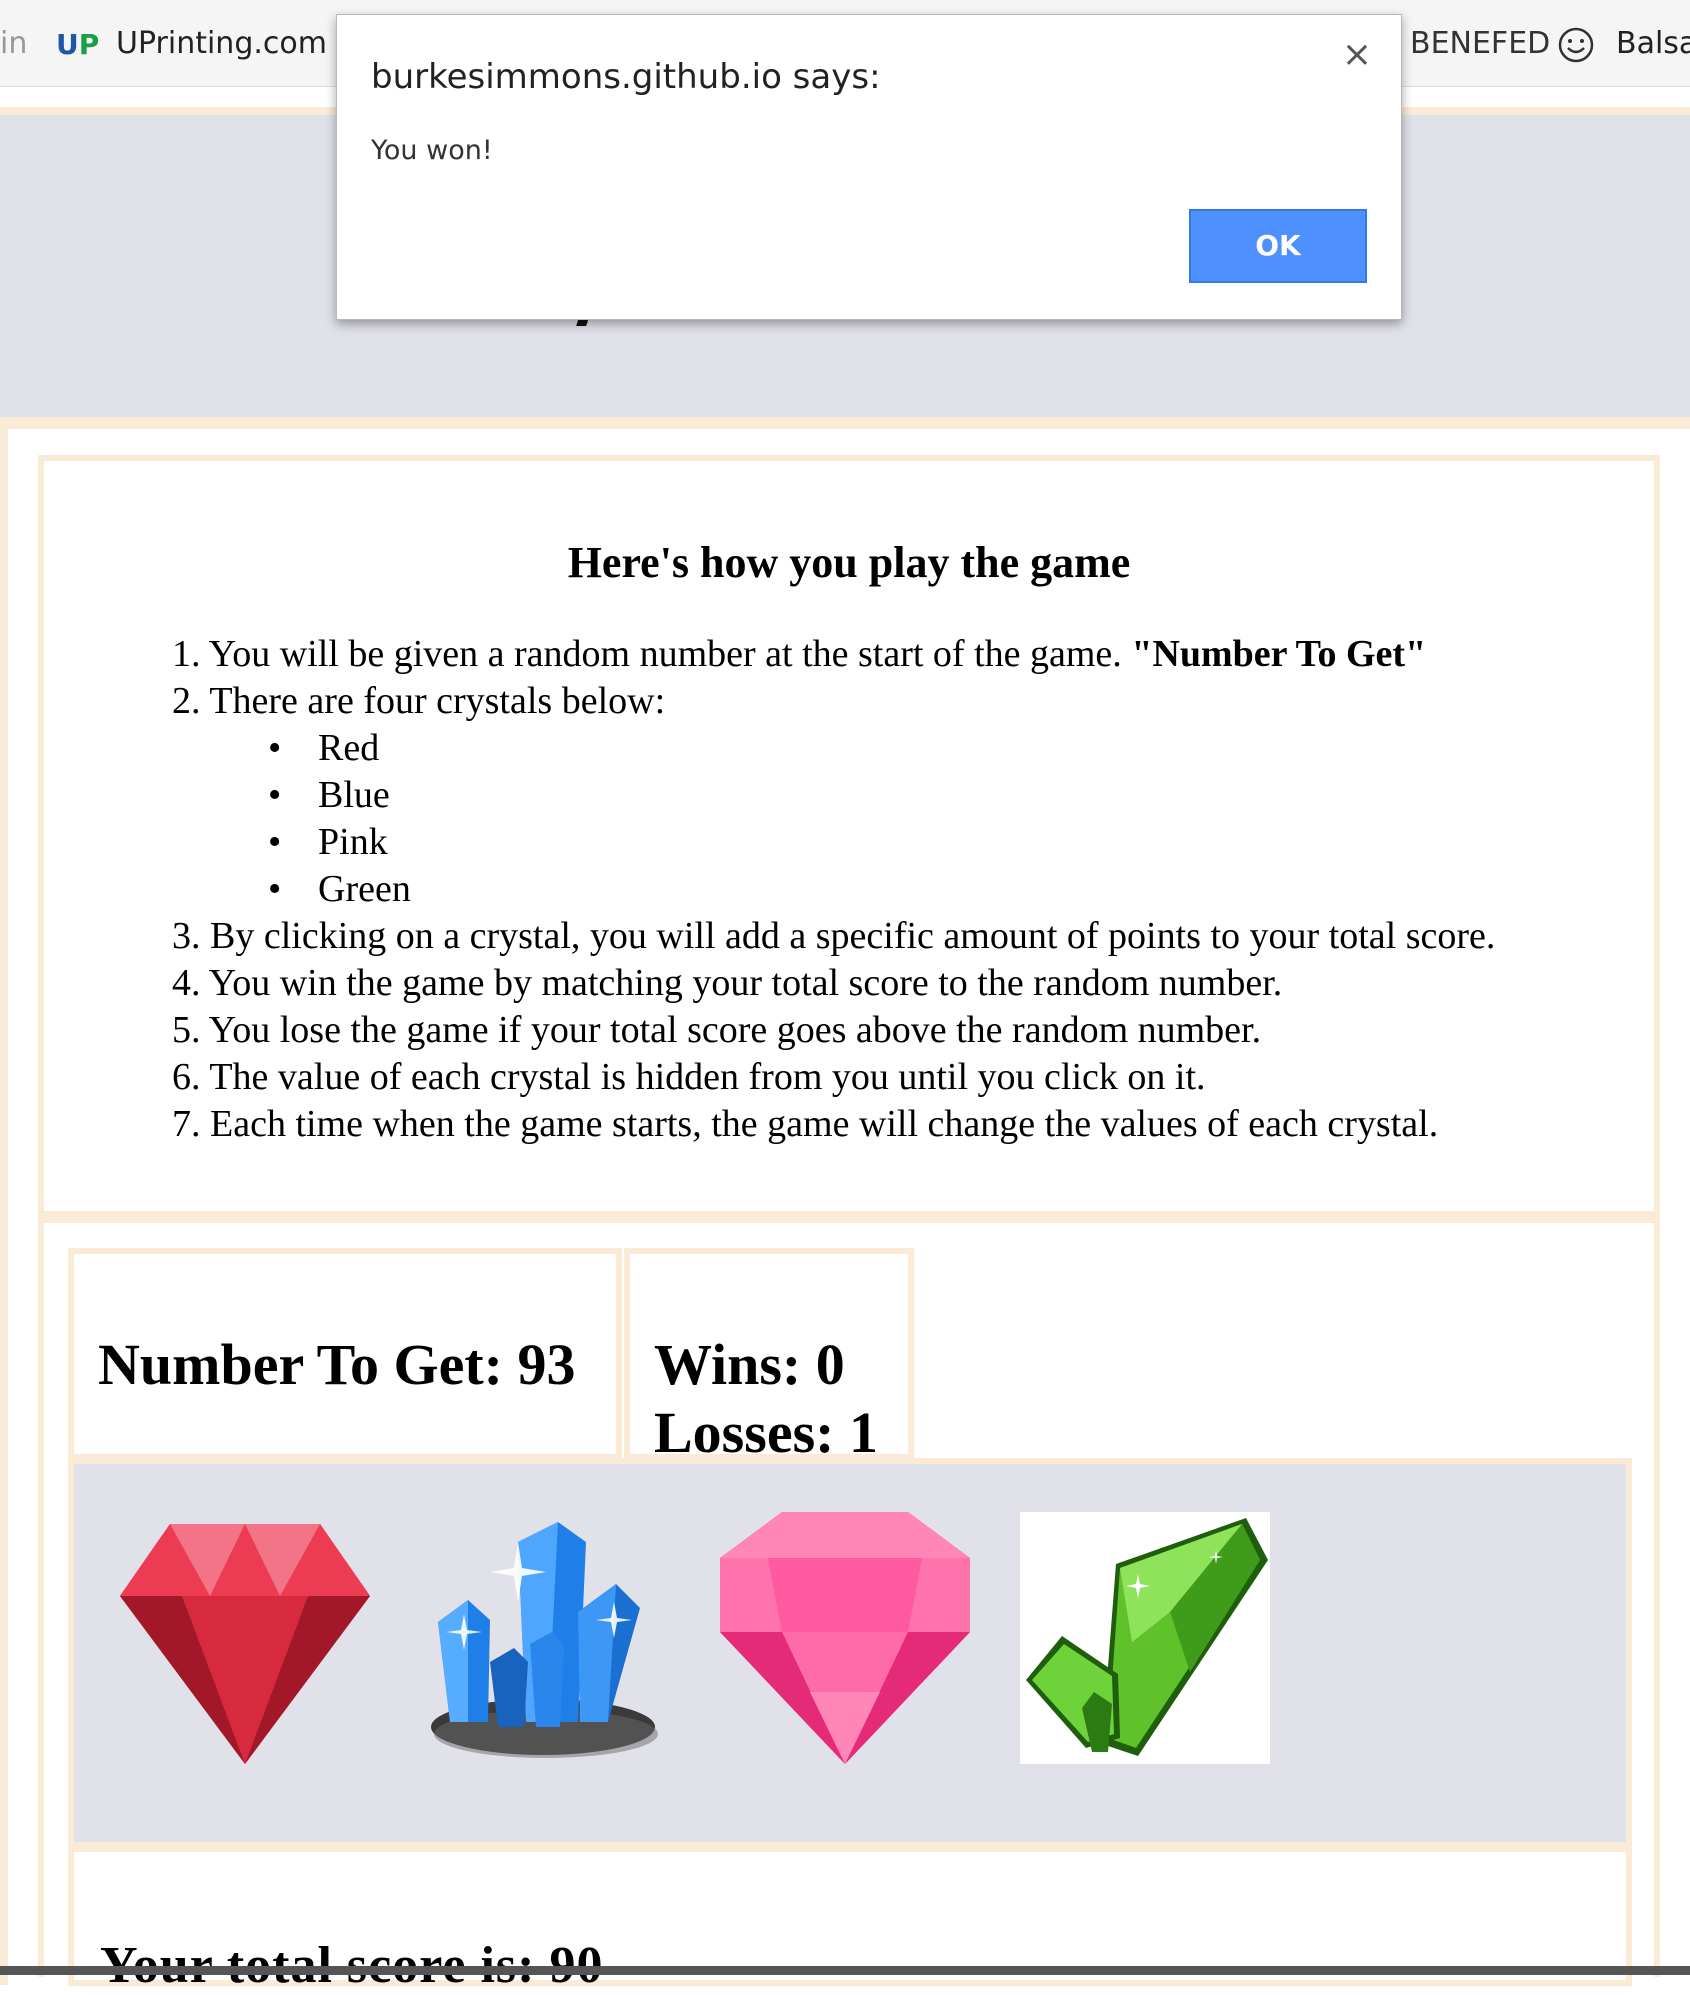 The width and height of the screenshot is (1690, 1995). Describe the element at coordinates (766, 1430) in the screenshot. I see `losses-count: Losses: 1` at that location.